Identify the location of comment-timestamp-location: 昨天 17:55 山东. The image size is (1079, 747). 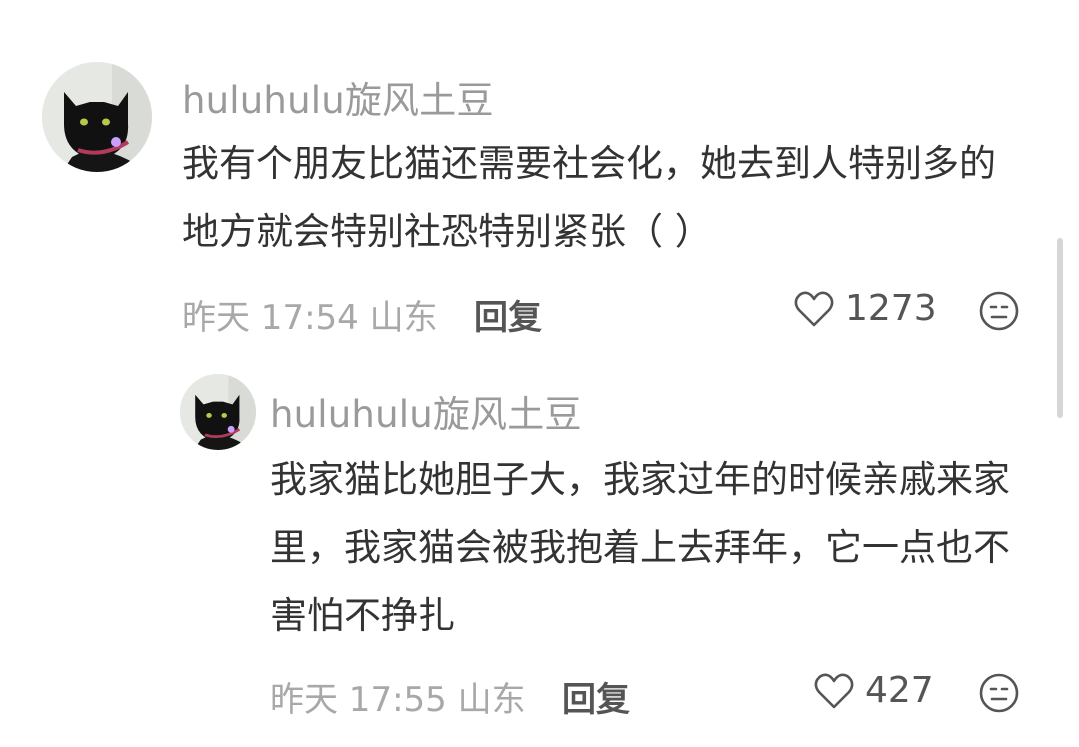
(398, 700).